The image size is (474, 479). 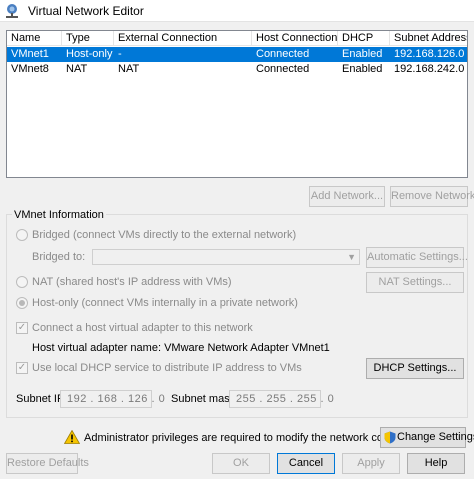 What do you see at coordinates (22, 368) in the screenshot?
I see `use-dhcp-checkbox: ✓` at bounding box center [22, 368].